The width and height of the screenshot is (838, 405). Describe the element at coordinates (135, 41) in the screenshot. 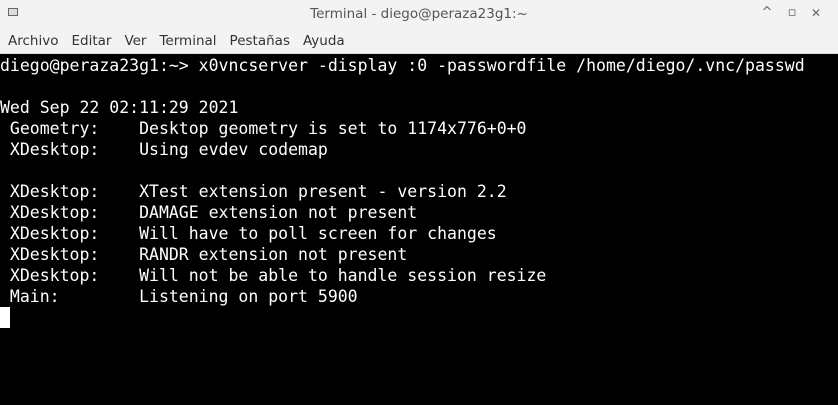

I see `menu-ver: Ver` at that location.